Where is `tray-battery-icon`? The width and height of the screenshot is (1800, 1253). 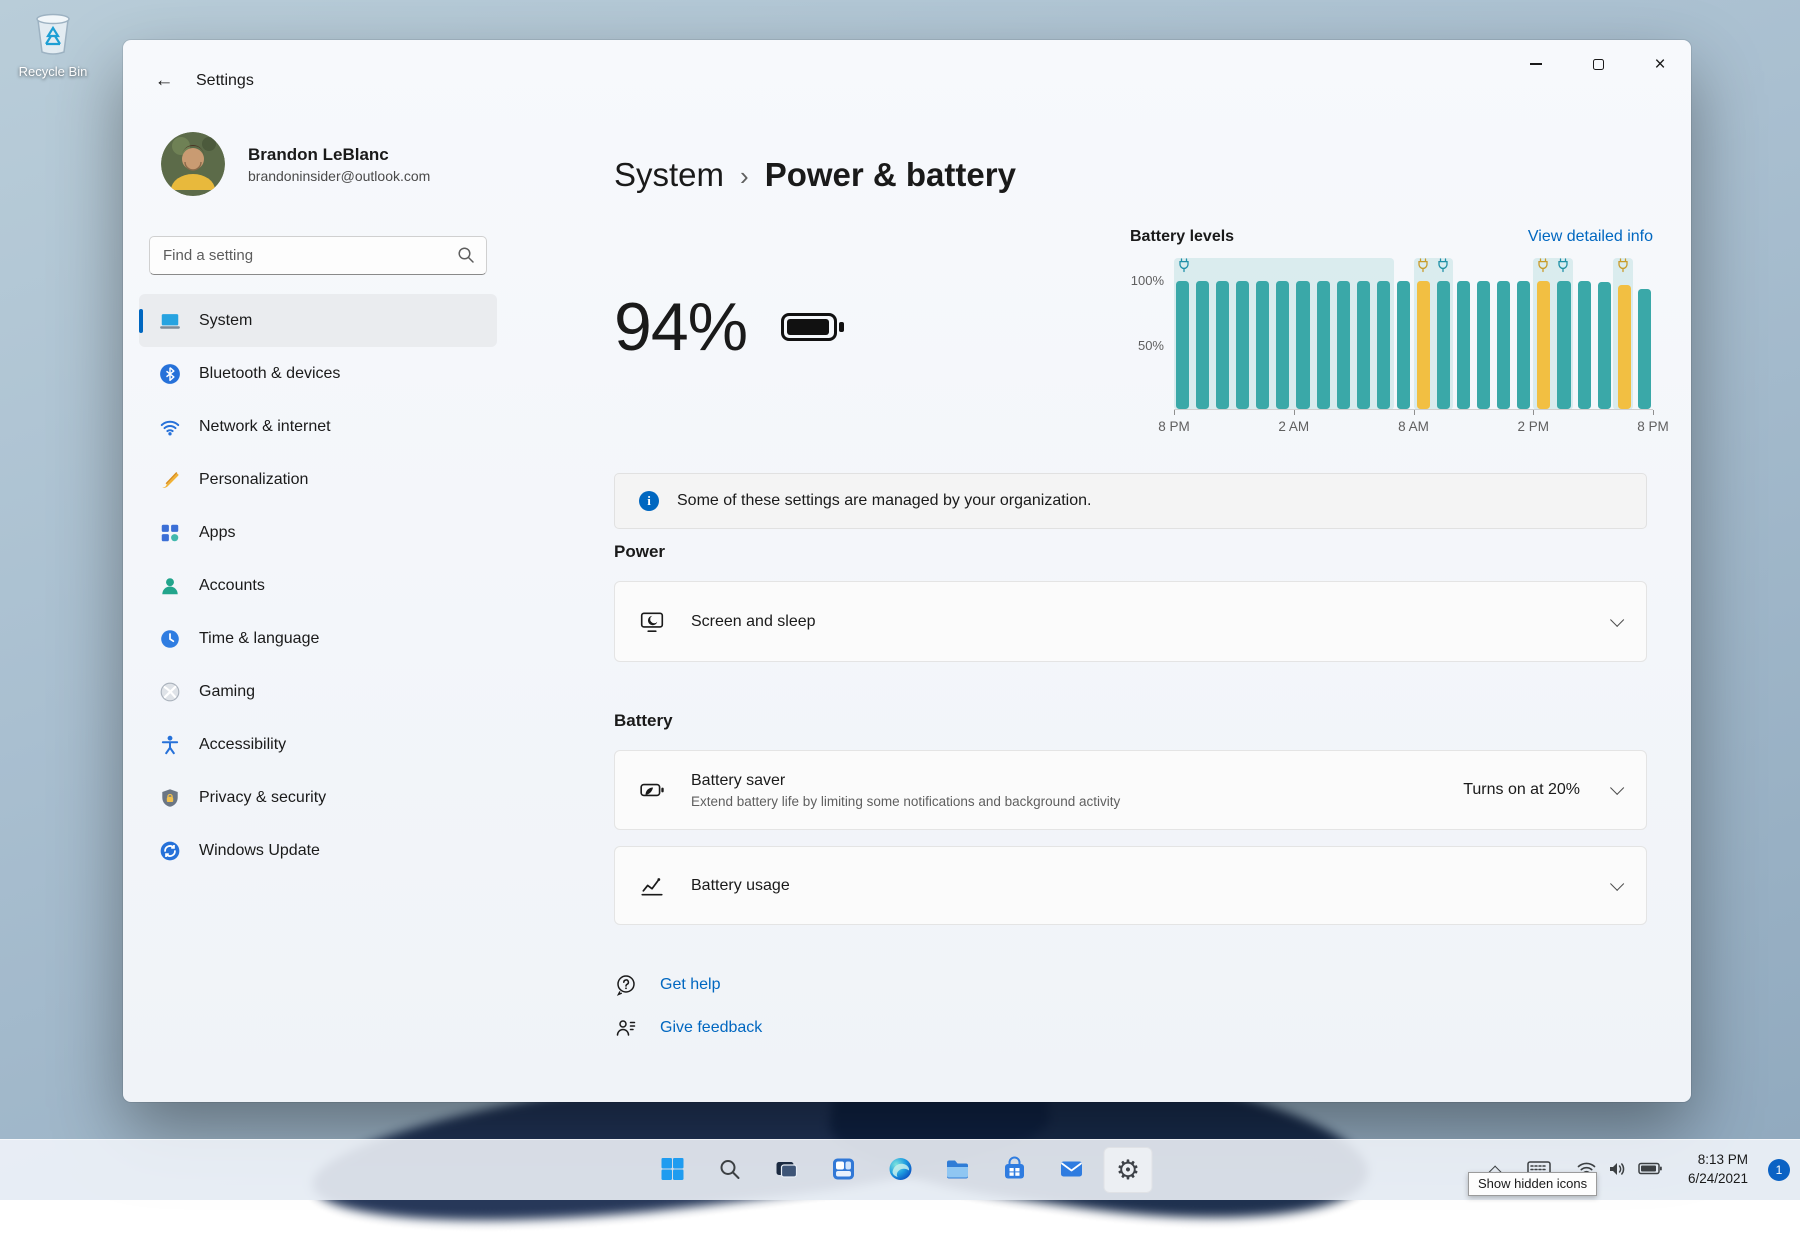
tray-battery-icon is located at coordinates (1650, 1170).